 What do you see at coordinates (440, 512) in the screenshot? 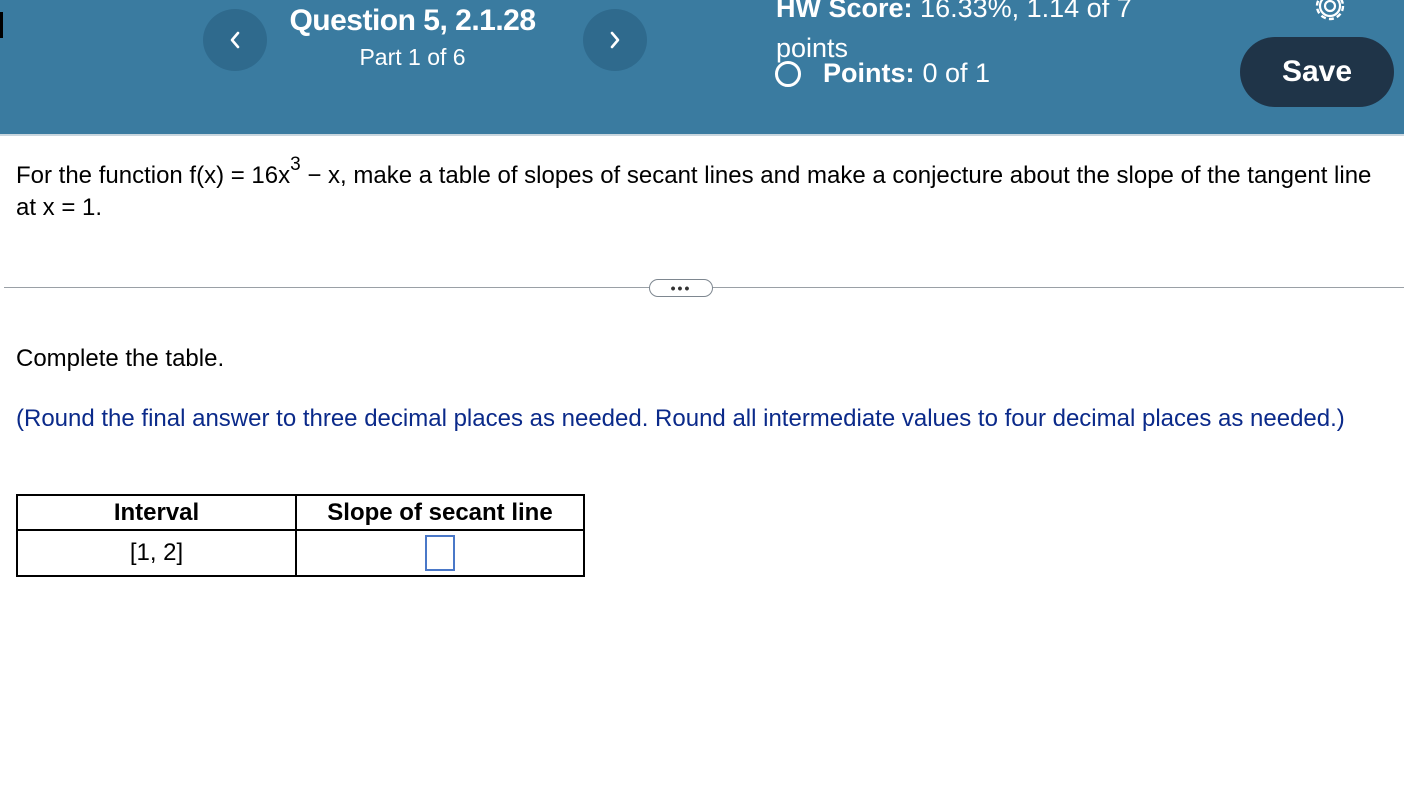
I see `column-header-slope: Slope of secant line` at bounding box center [440, 512].